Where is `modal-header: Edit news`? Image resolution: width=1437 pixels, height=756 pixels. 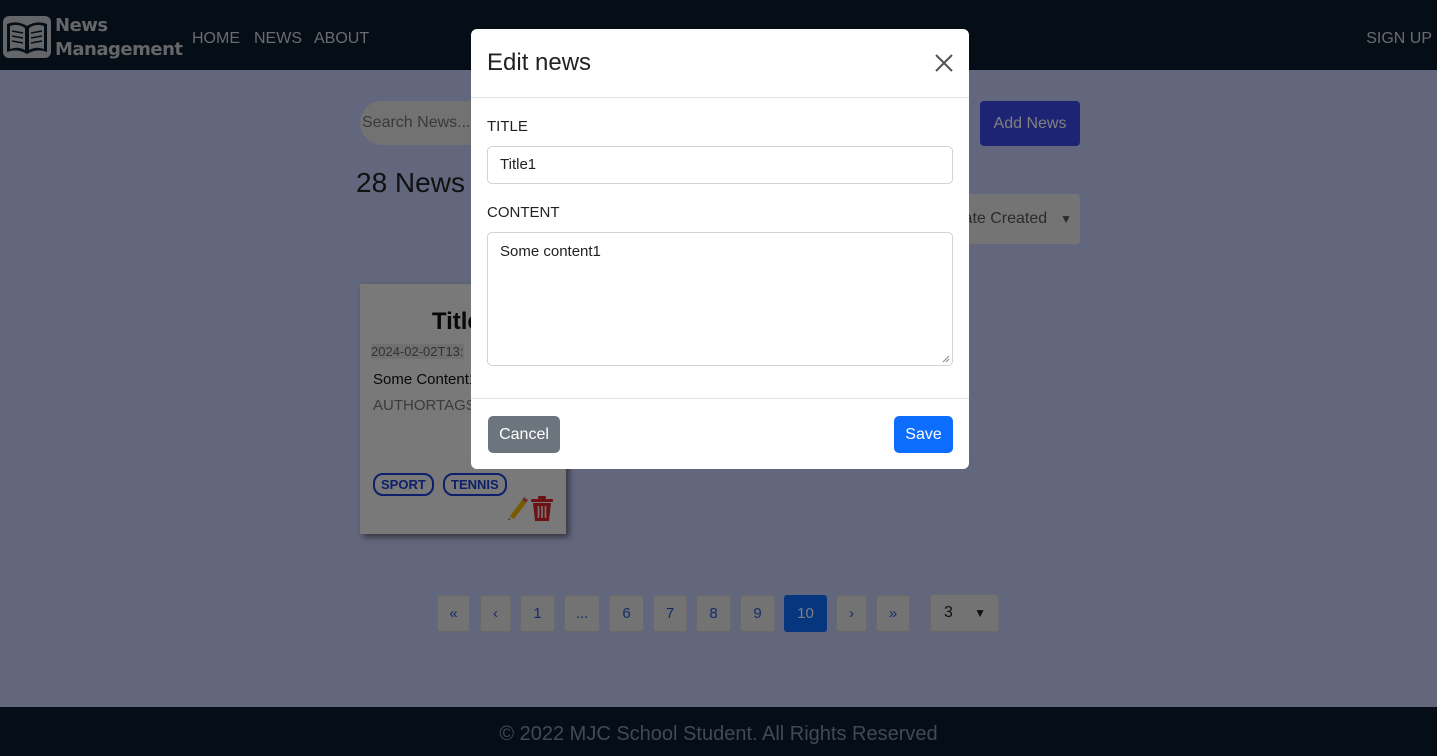 modal-header: Edit news is located at coordinates (720, 63).